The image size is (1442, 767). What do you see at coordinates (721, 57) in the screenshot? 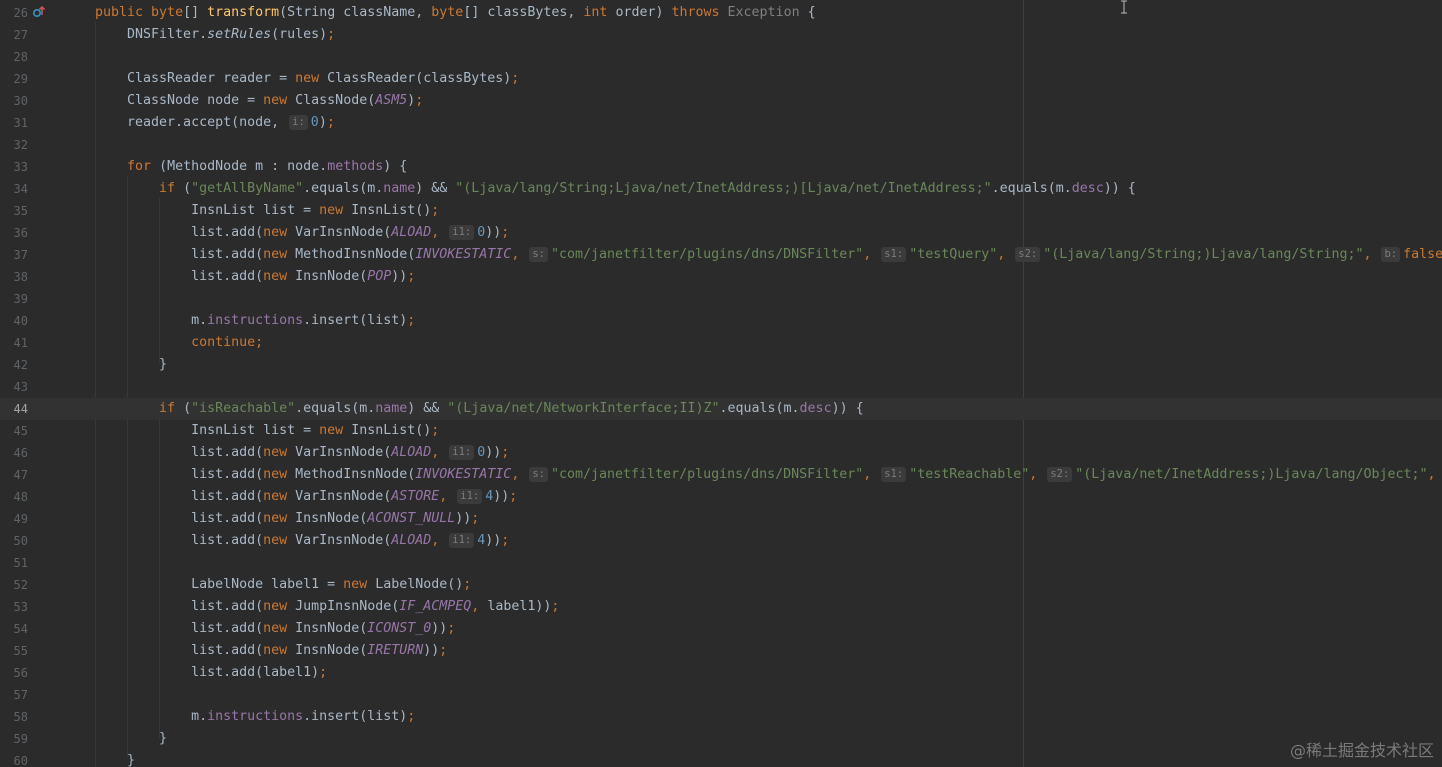
I see `code-line: 28` at bounding box center [721, 57].